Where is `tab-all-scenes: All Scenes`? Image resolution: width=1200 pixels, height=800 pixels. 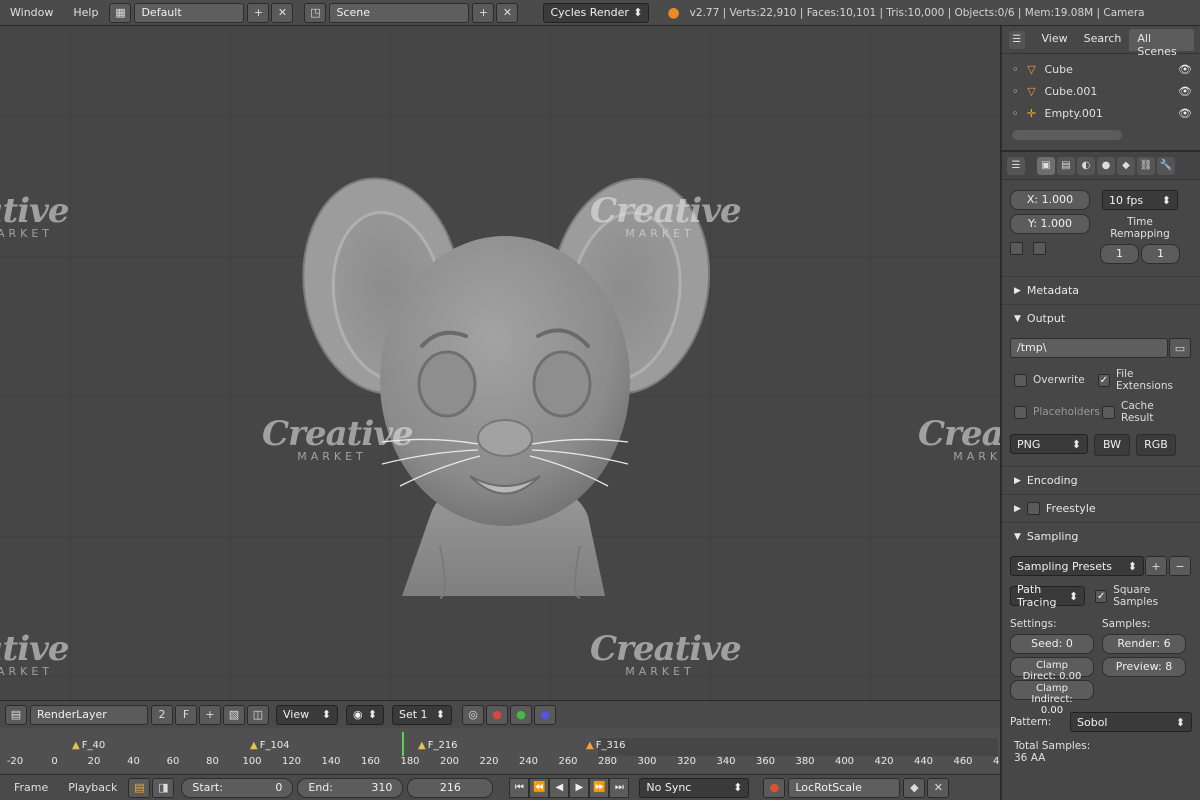
tab-all-scenes: All Scenes is located at coordinates (1161, 43).